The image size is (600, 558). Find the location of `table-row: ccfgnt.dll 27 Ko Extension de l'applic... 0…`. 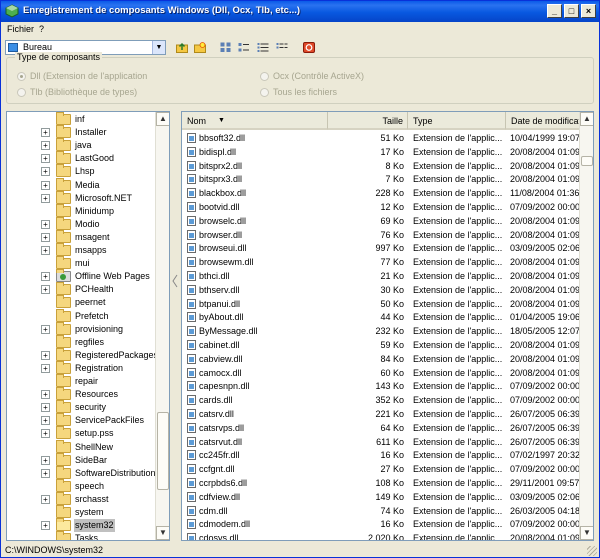

table-row: ccfgnt.dll 27 Ko Extension de l'applic... 0… is located at coordinates (381, 469).